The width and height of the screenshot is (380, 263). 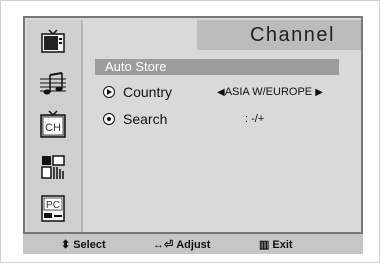 What do you see at coordinates (270, 92) in the screenshot?
I see `country-value: ◀ASIA W/EUROPE ▶` at bounding box center [270, 92].